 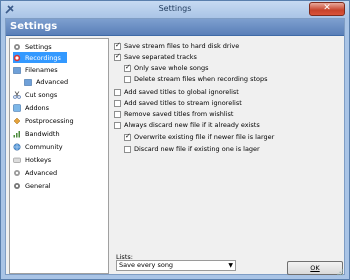 What do you see at coordinates (34, 26) in the screenshot?
I see `page-title: Settings` at bounding box center [34, 26].